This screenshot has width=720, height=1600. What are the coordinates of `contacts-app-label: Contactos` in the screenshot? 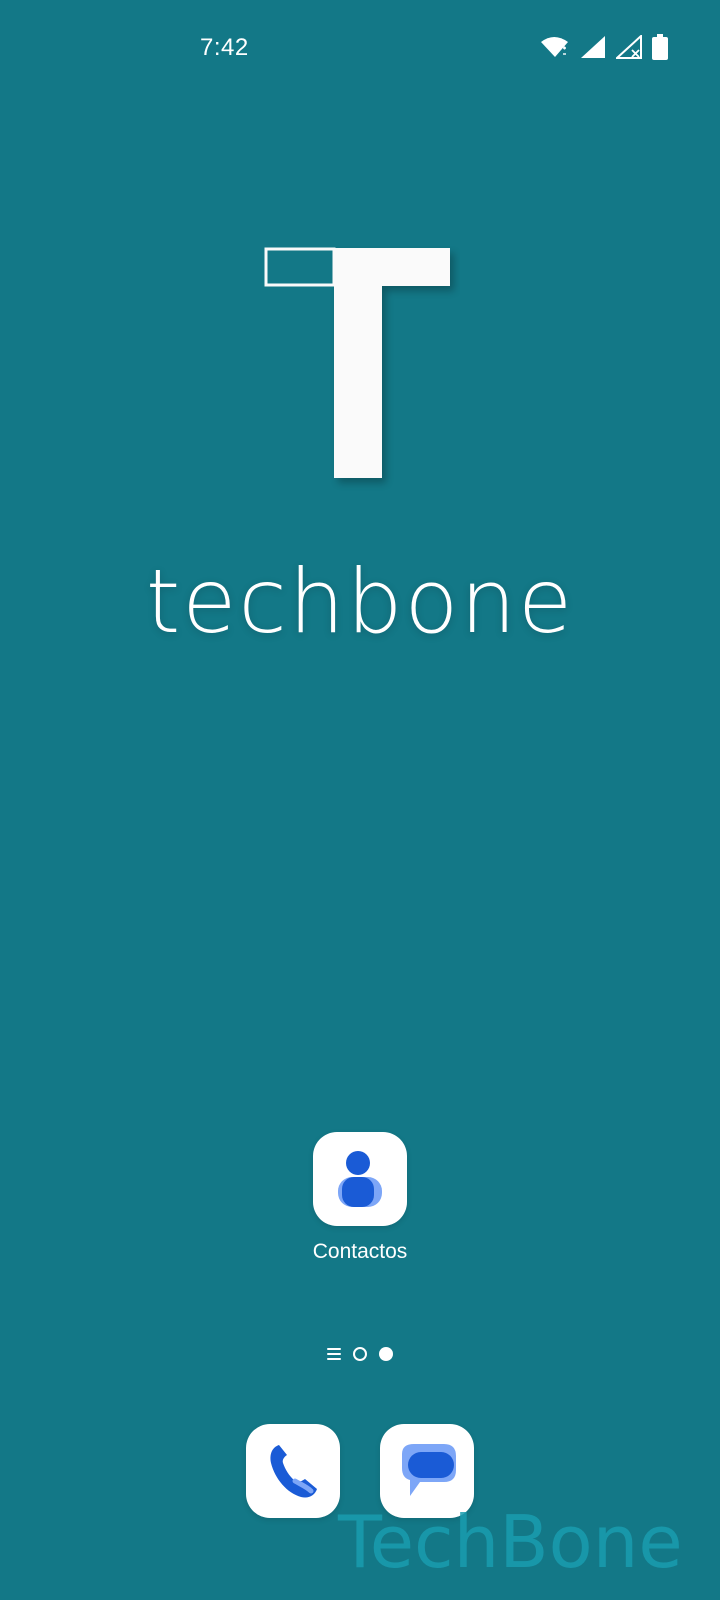 It's located at (360, 1251).